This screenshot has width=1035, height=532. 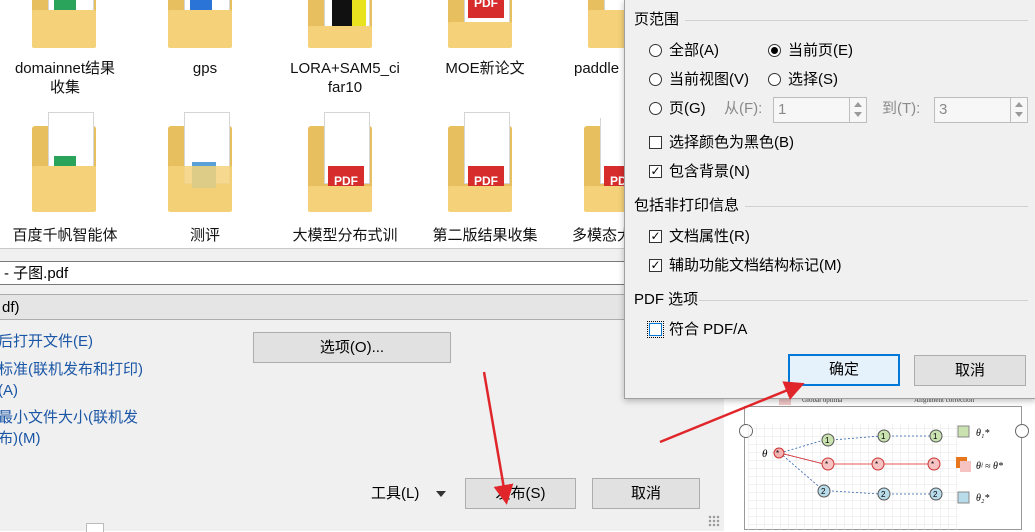 I want to click on folder-label: MOE新论文, so click(x=485, y=68).